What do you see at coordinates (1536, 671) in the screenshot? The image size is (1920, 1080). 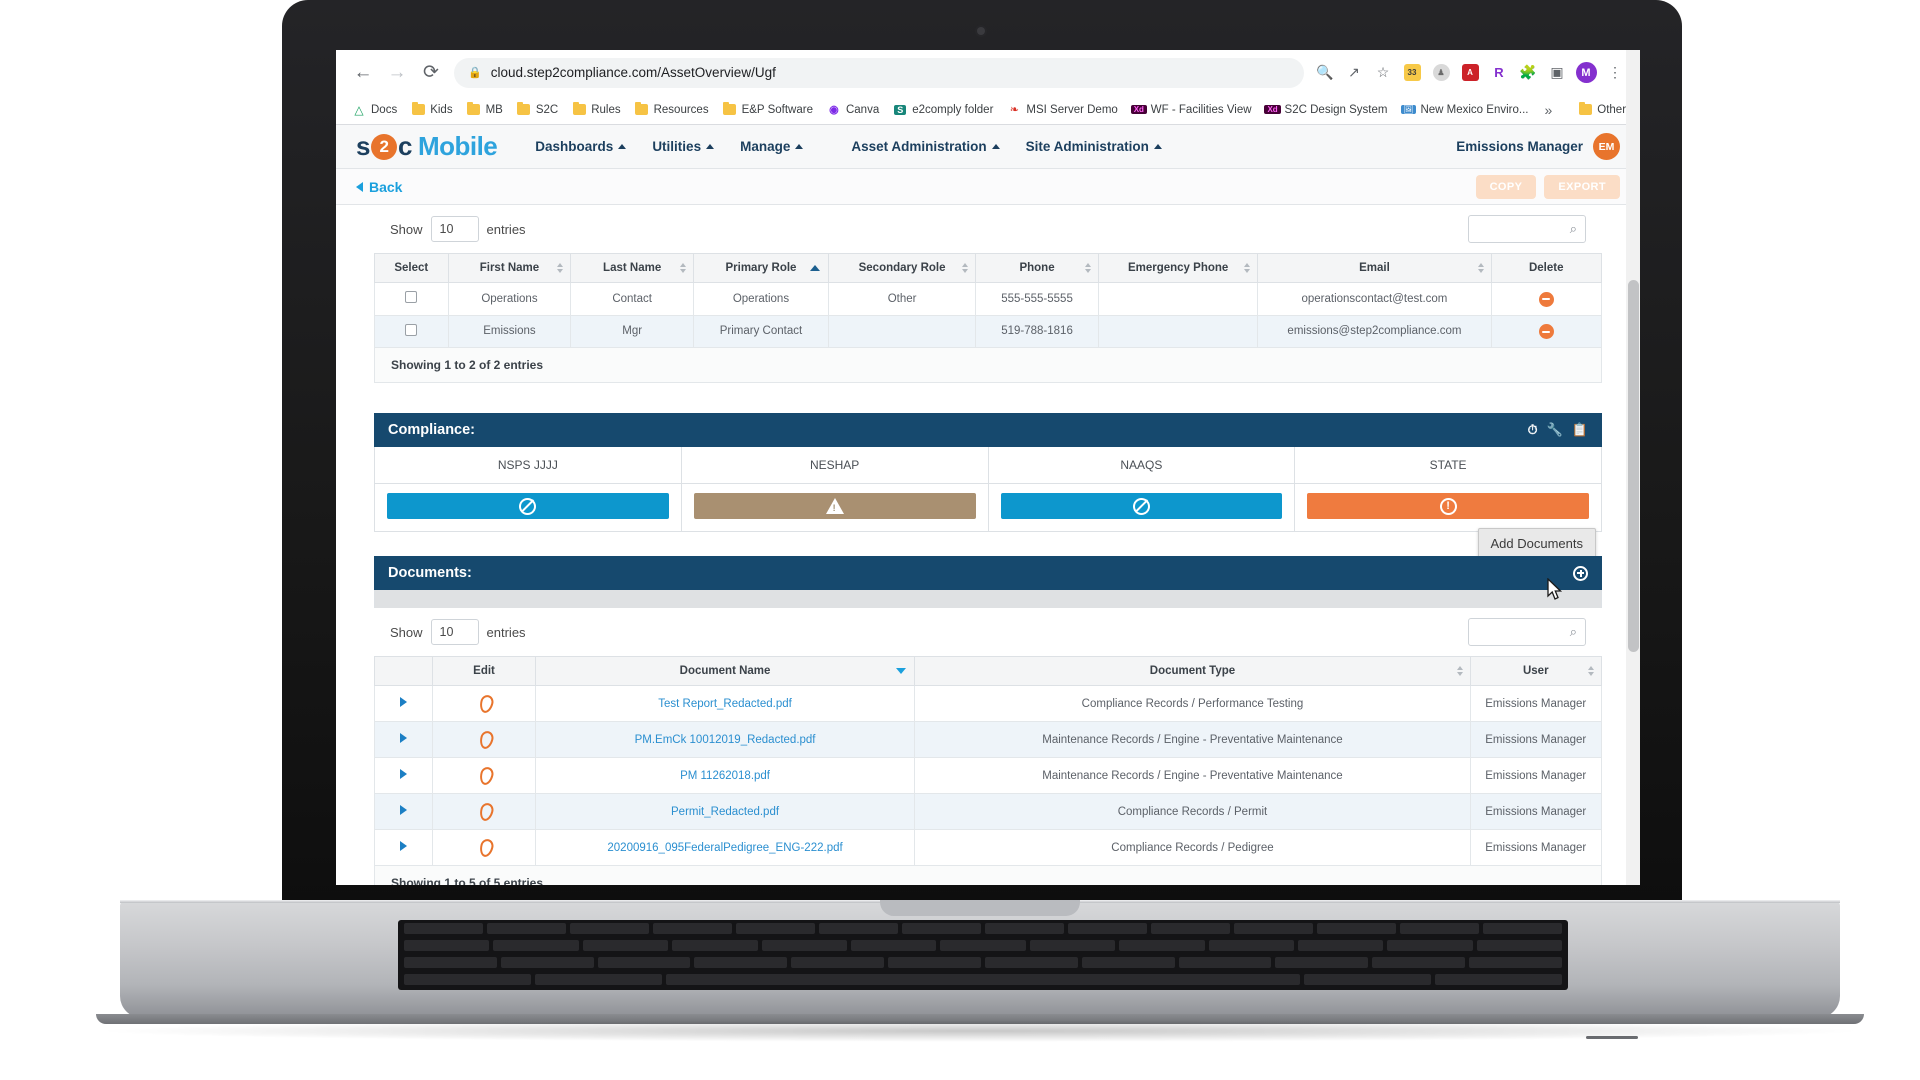 I see `documents-col-user: User` at bounding box center [1536, 671].